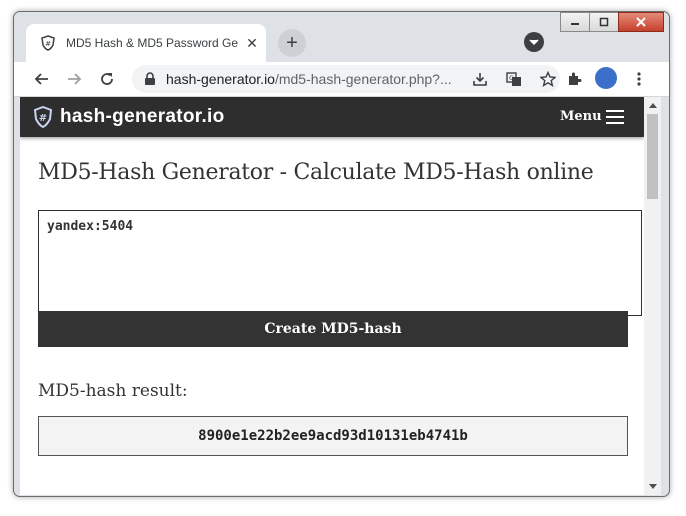 The width and height of the screenshot is (686, 516). I want to click on more-vert-icon, so click(639, 79).